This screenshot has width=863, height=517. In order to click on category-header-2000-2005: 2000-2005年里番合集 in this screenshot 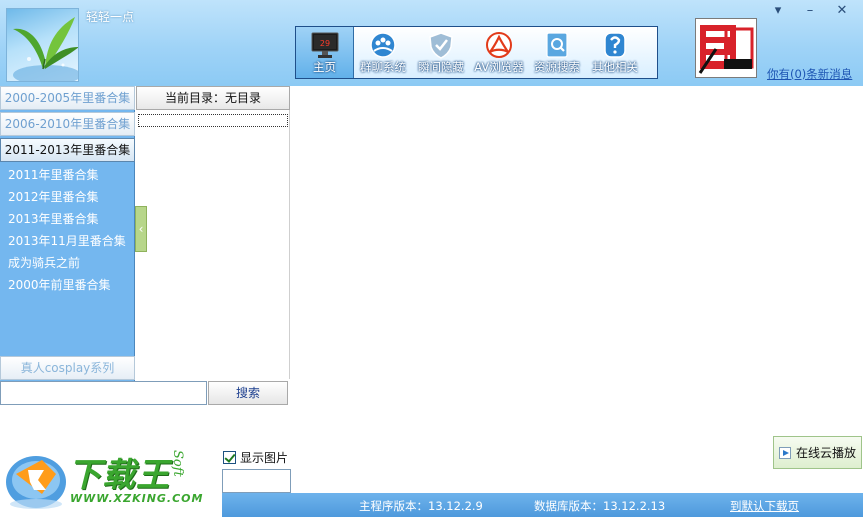, I will do `click(67, 98)`.